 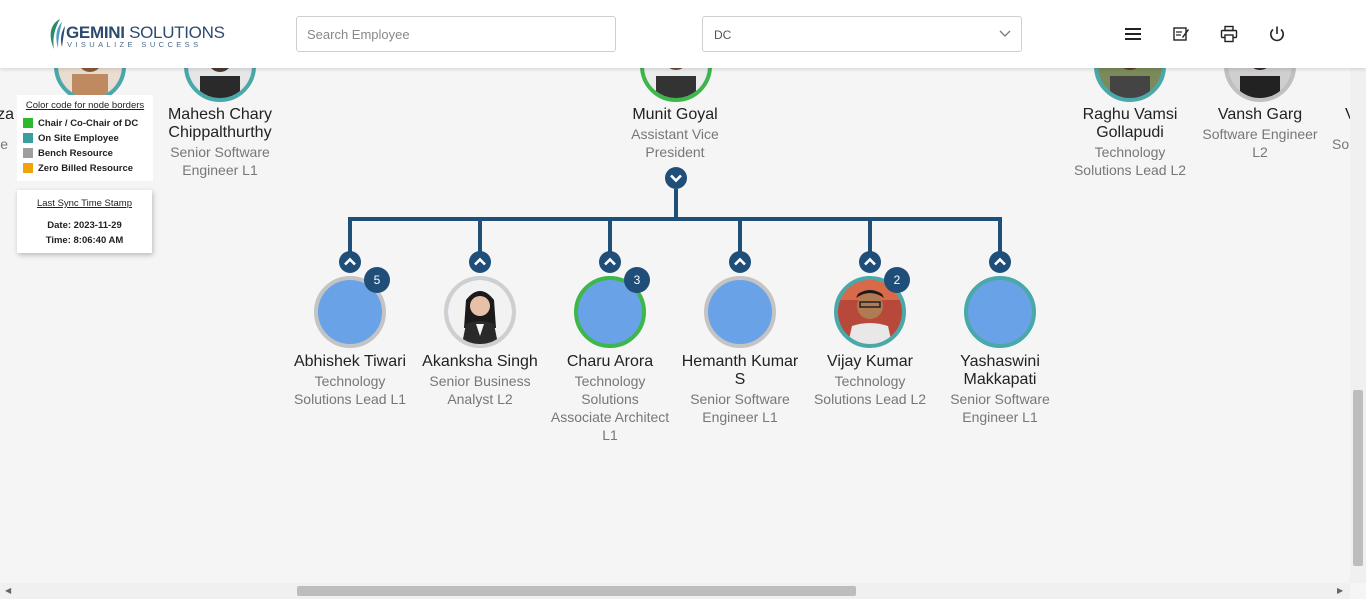 I want to click on node-role-line2: Solutions, so click(x=610, y=399).